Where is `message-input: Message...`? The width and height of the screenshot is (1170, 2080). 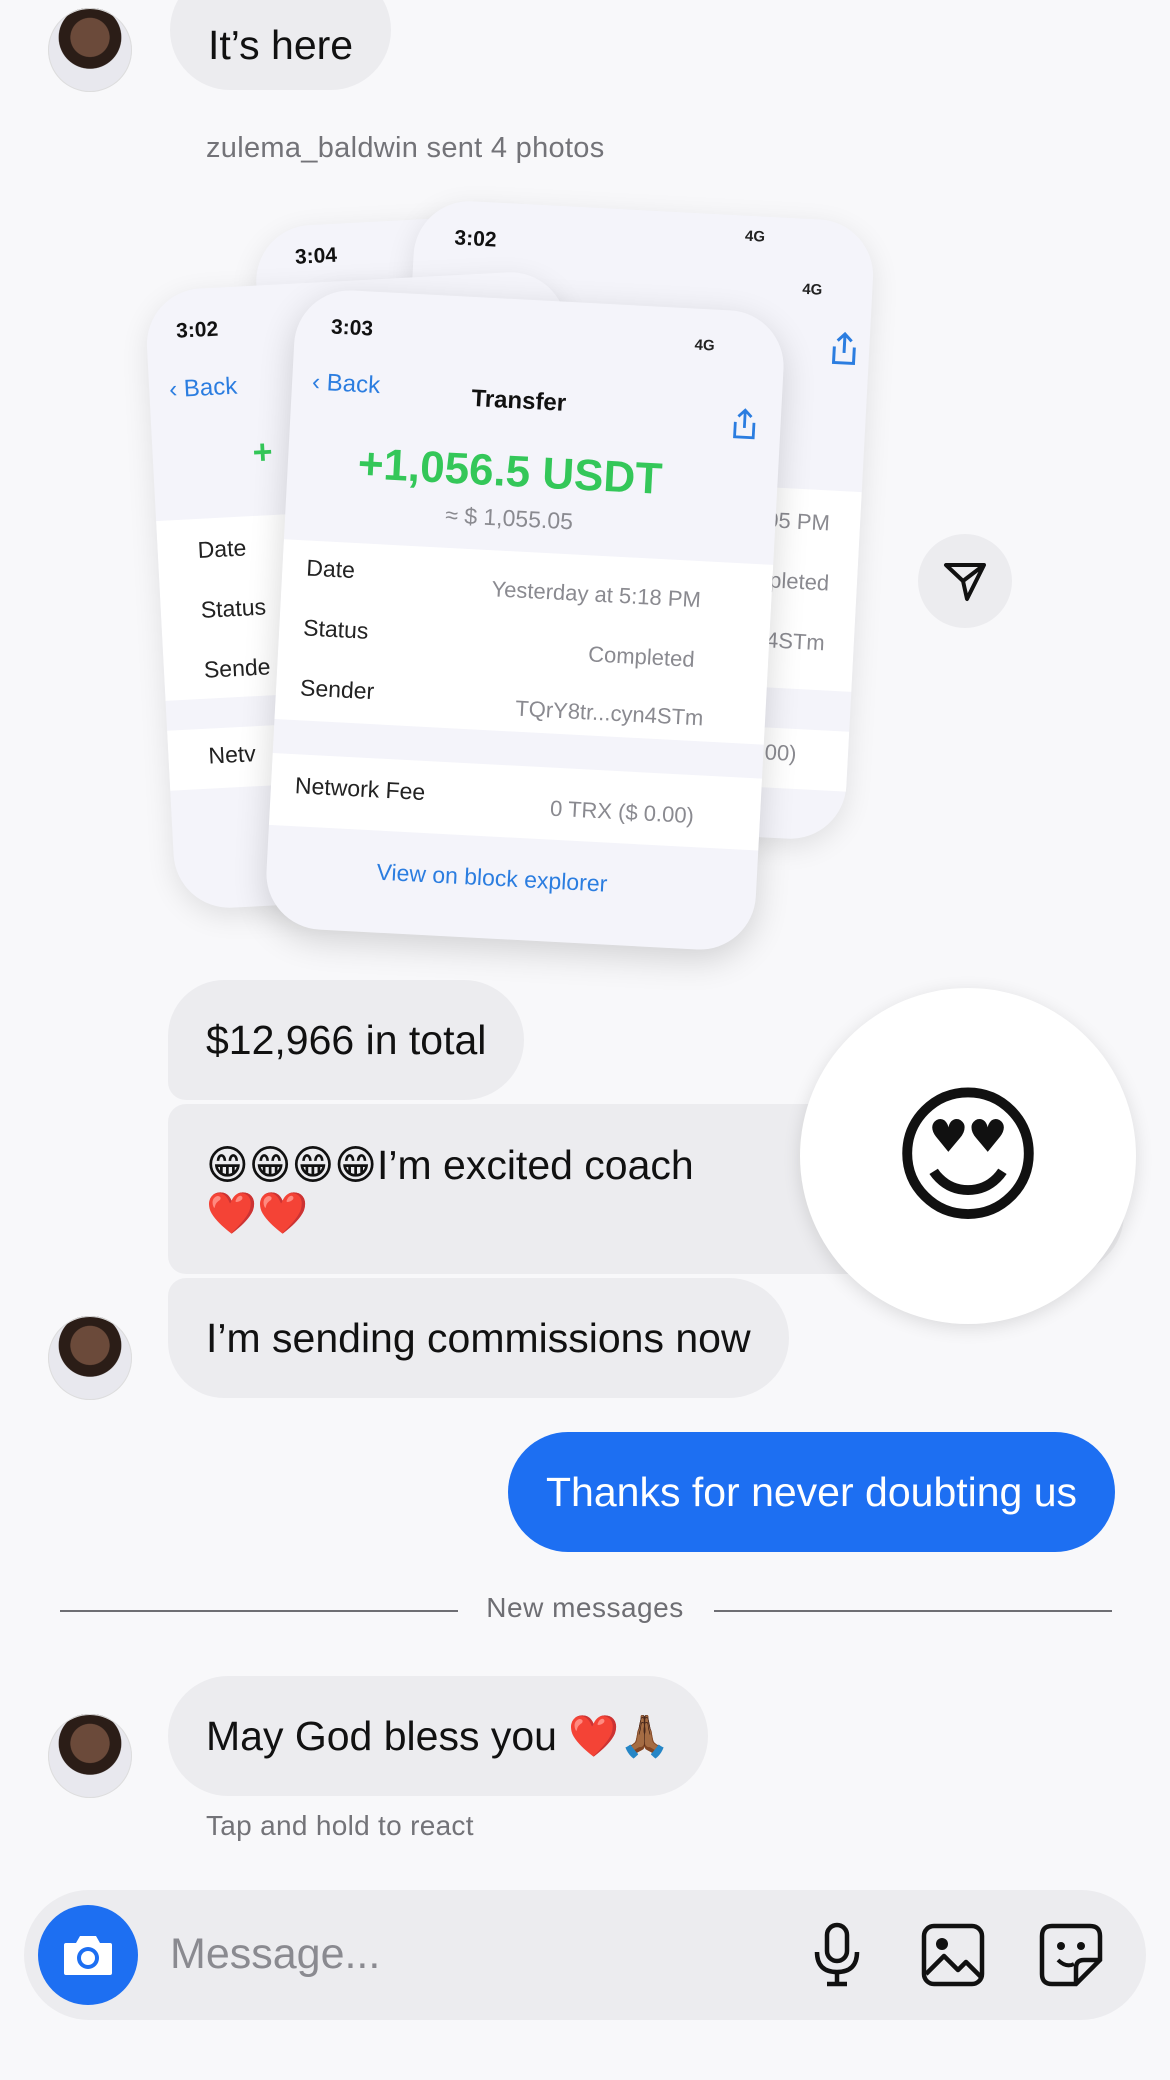 message-input: Message... is located at coordinates (275, 1954).